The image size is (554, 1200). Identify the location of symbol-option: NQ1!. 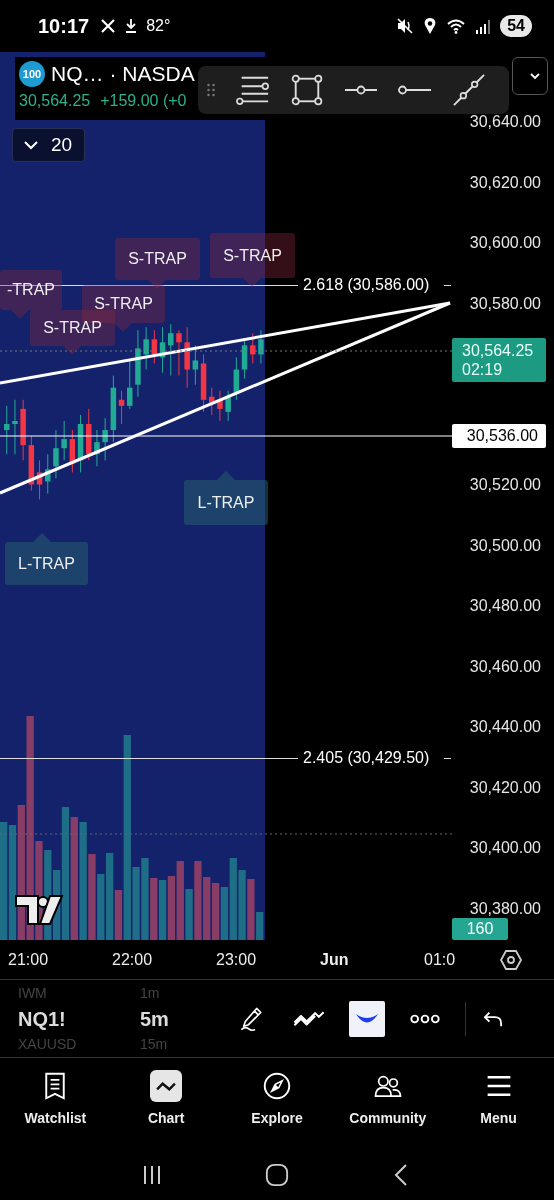
(79, 1018).